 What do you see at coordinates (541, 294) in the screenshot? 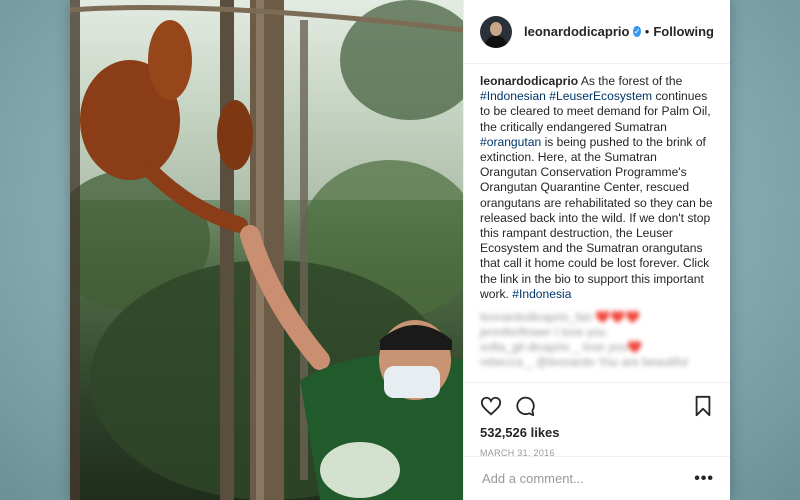
I see `hashtag-link: #Indonesia` at bounding box center [541, 294].